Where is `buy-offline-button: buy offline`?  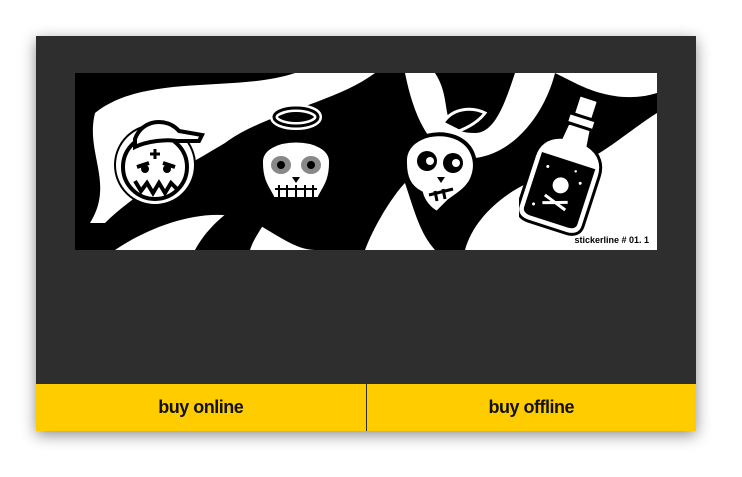
buy-offline-button: buy offline is located at coordinates (532, 407).